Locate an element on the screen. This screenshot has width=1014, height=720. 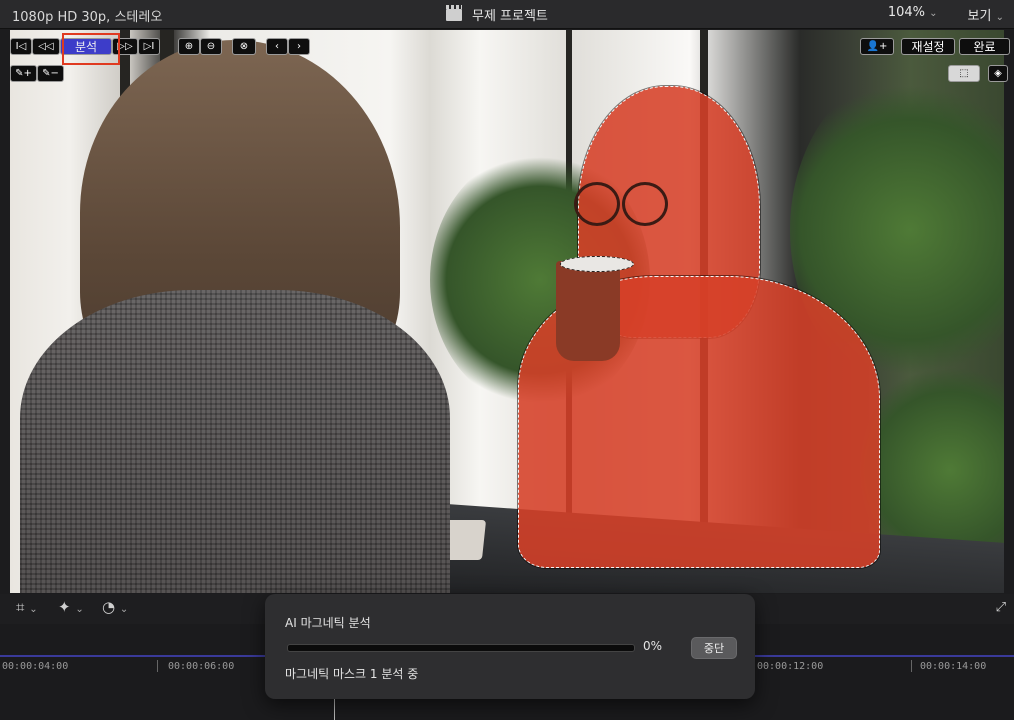
analysis-status: 마그네틱 마스크 1 분석 중 is located at coordinates (352, 674).